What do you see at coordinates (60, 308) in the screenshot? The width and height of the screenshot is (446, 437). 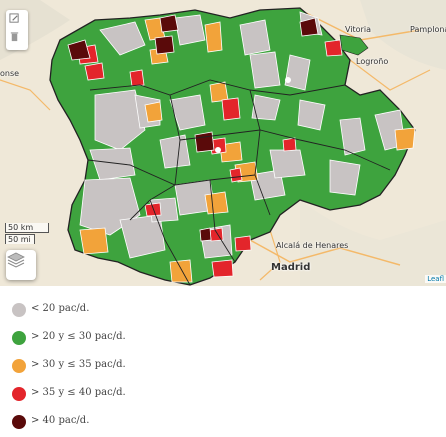 I see `legend-label: < 20 pac/d.` at bounding box center [60, 308].